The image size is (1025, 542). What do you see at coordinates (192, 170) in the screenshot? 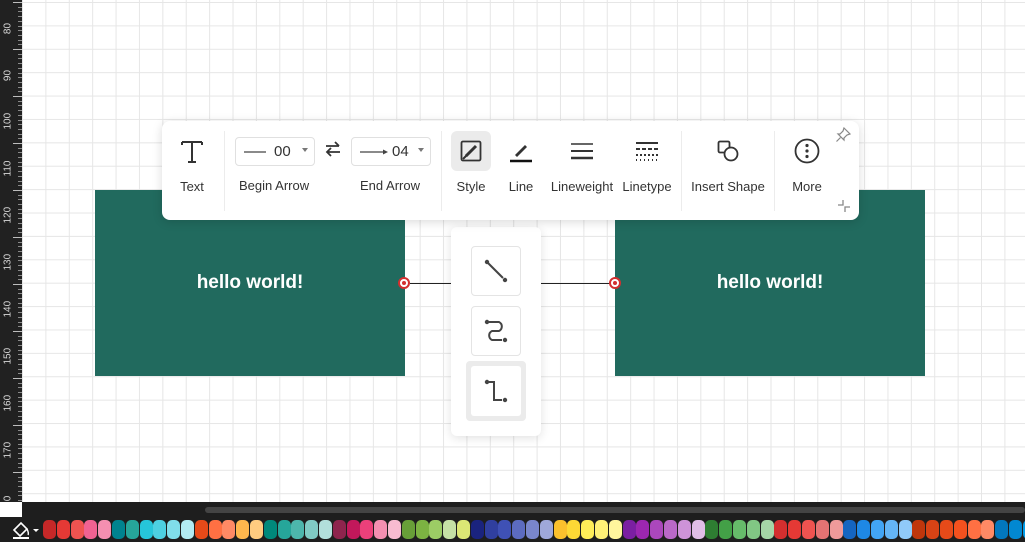
I see `text-tool-button: Text` at bounding box center [192, 170].